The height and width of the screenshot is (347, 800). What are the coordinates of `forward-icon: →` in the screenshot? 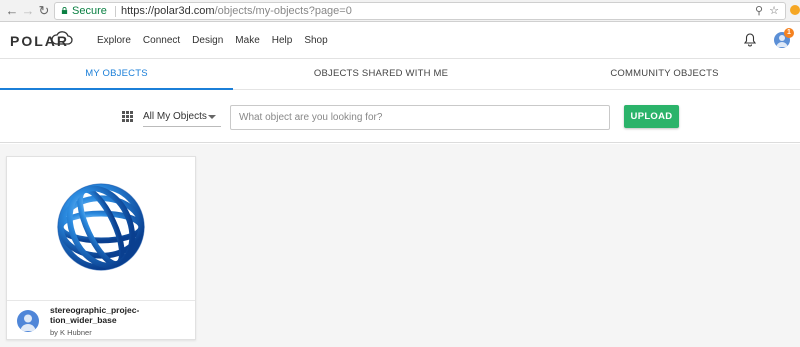 It's located at (28, 11).